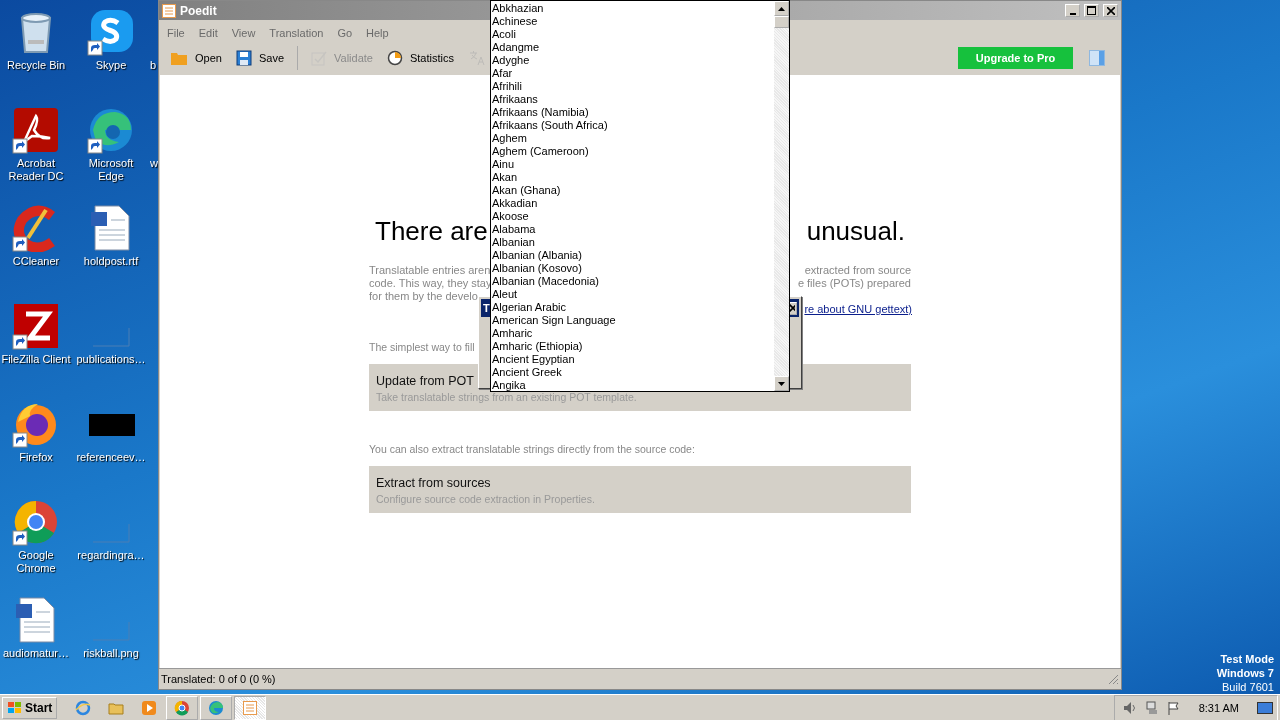  What do you see at coordinates (640, 489) in the screenshot?
I see `action-card: Extract from sources Configure source code extraction in Properties.` at bounding box center [640, 489].